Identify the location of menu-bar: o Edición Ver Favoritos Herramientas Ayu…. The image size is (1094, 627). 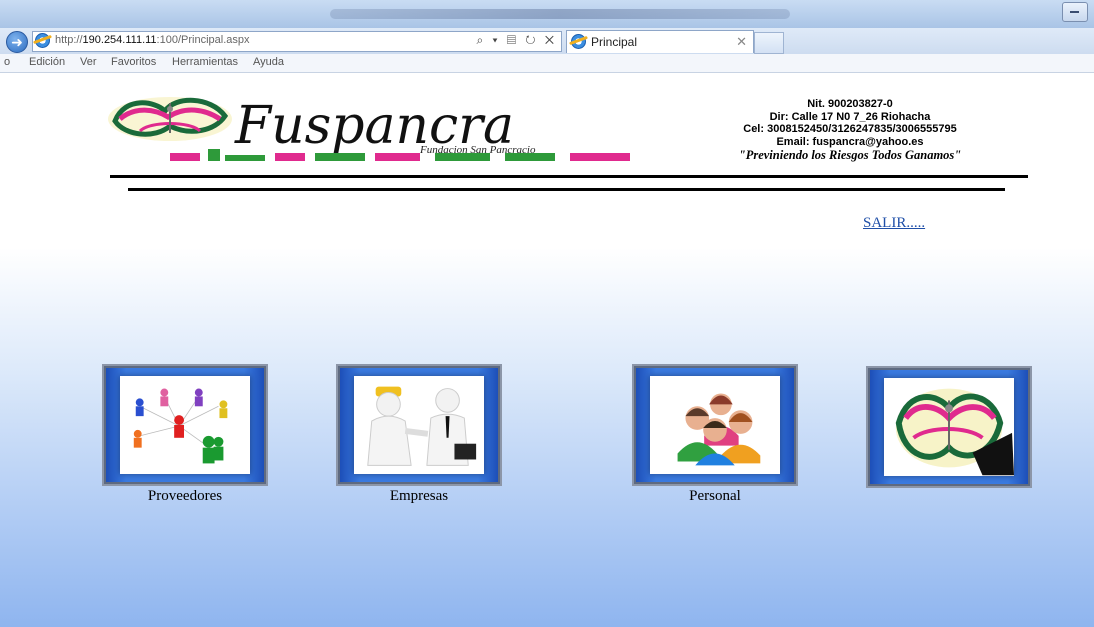
(547, 63).